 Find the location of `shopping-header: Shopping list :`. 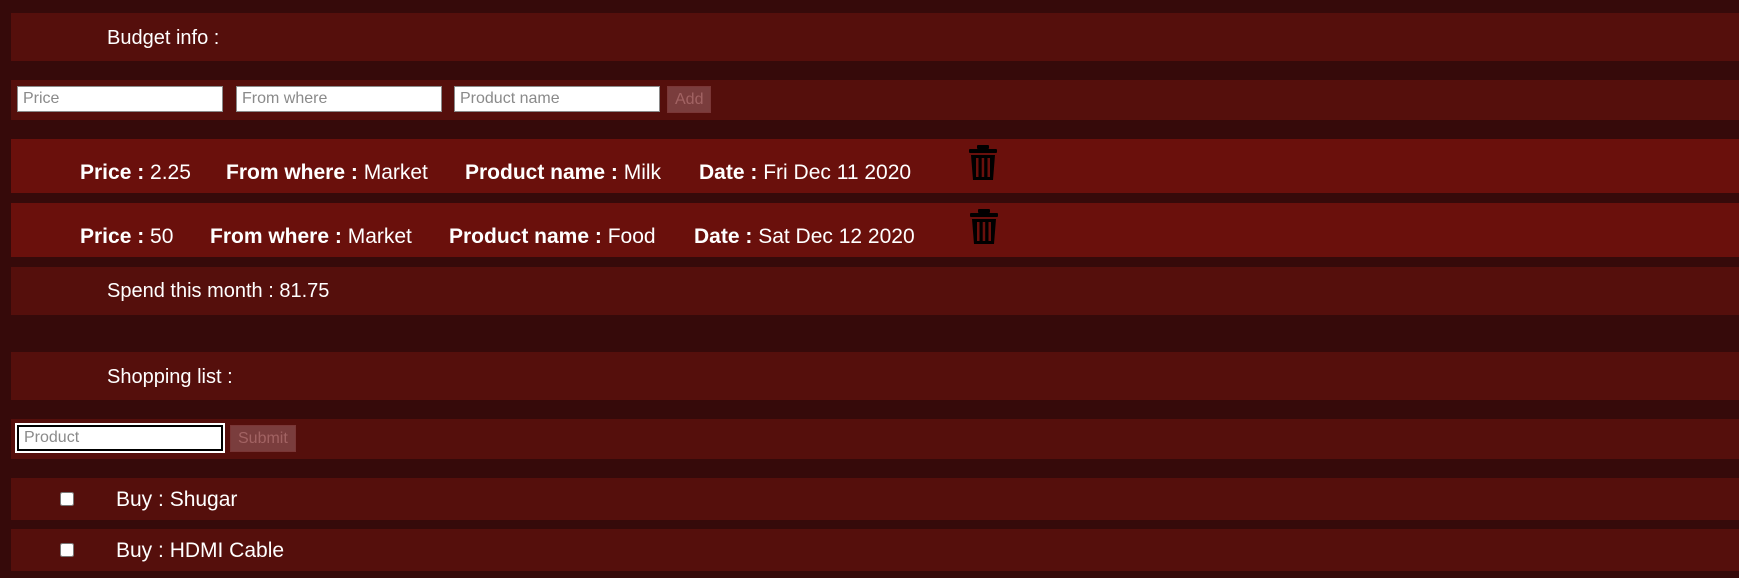

shopping-header: Shopping list : is located at coordinates (875, 376).